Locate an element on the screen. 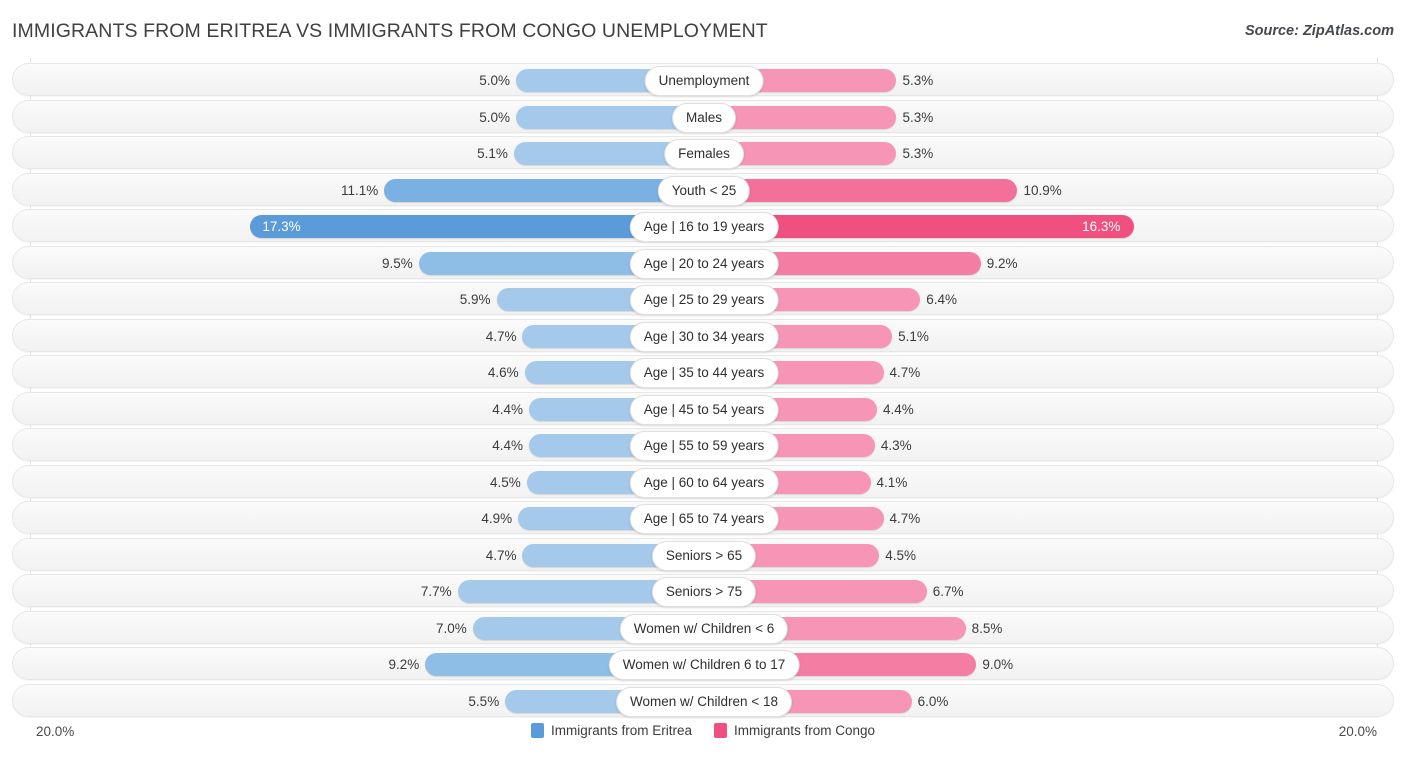 This screenshot has height=757, width=1406. bar-pair: 5.0% 5.3% Males is located at coordinates (703, 117).